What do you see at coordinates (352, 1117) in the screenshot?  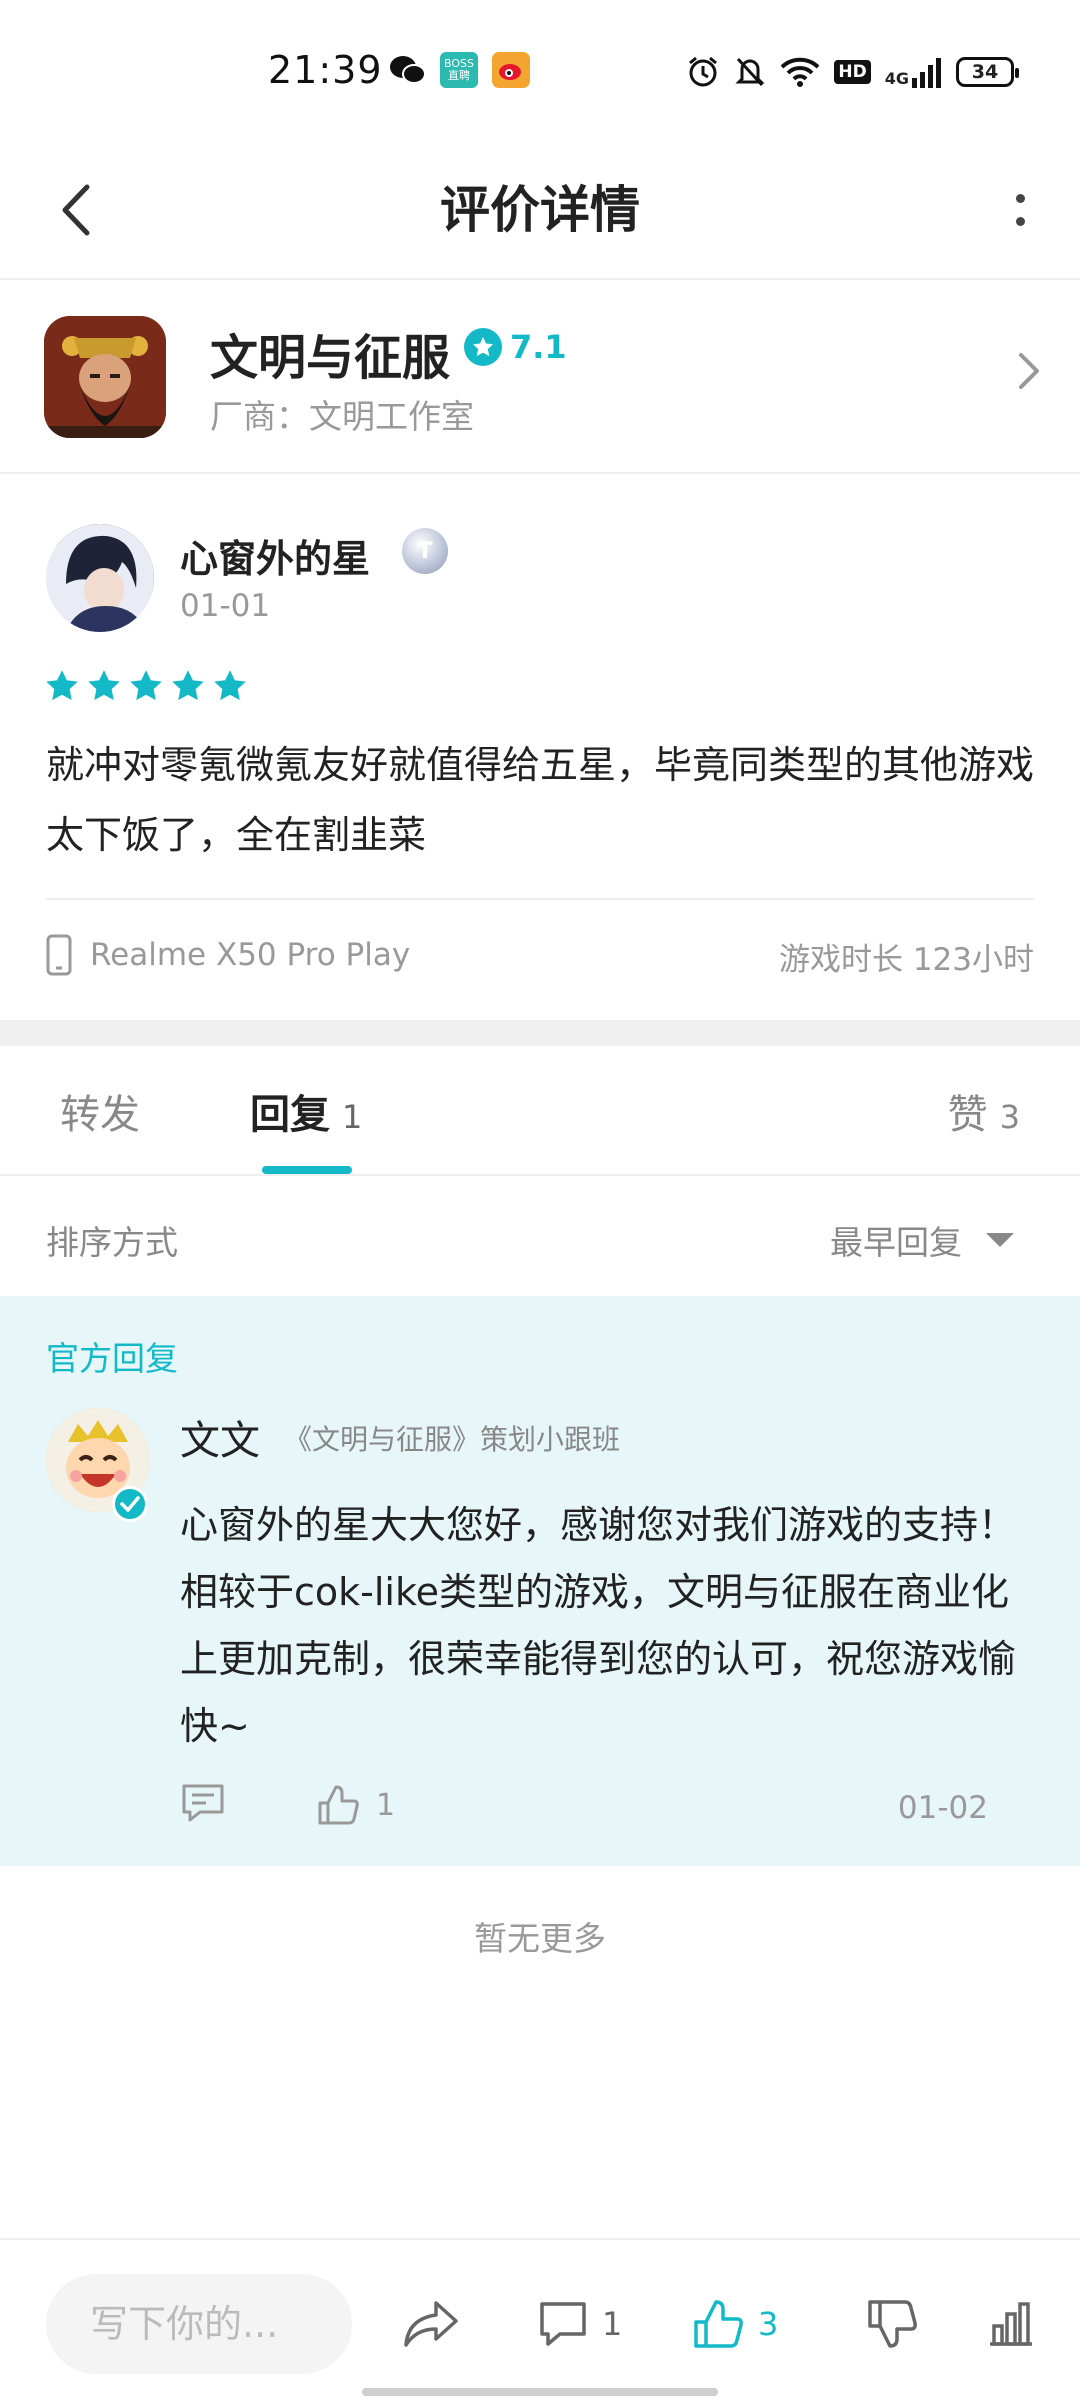 I see `tab-reply-count: 1` at bounding box center [352, 1117].